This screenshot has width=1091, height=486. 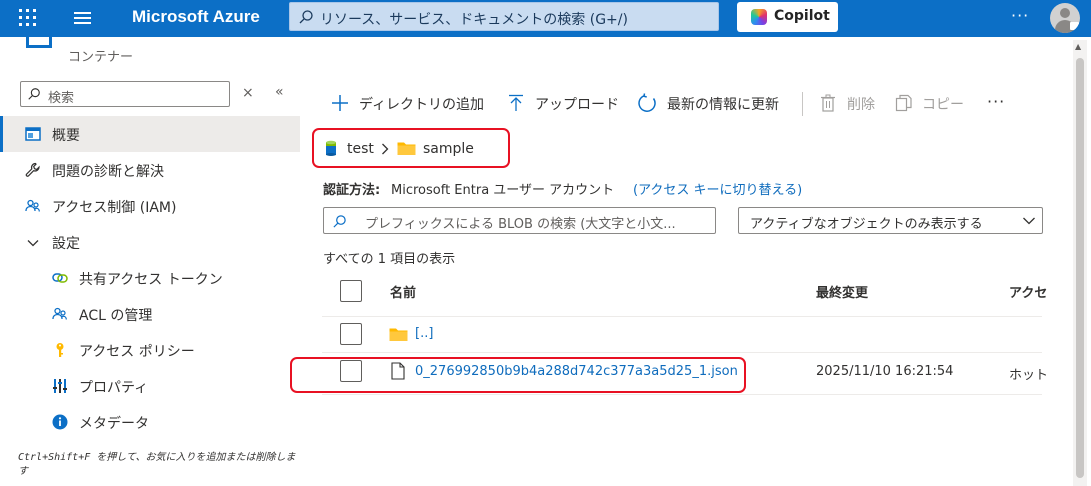 What do you see at coordinates (150, 422) in the screenshot?
I see `sidebar-item-metadata: メタデータ` at bounding box center [150, 422].